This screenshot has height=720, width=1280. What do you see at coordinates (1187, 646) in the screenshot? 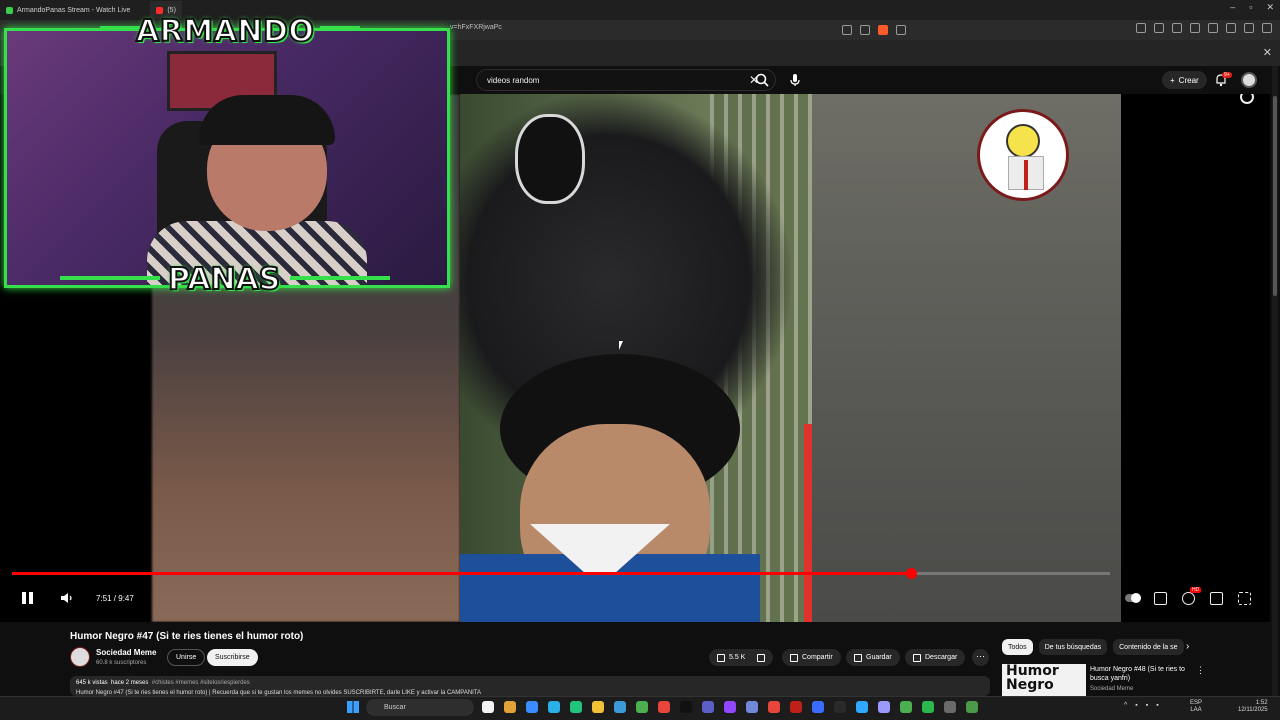
I see `chevron-right-icon: ›` at bounding box center [1187, 646].